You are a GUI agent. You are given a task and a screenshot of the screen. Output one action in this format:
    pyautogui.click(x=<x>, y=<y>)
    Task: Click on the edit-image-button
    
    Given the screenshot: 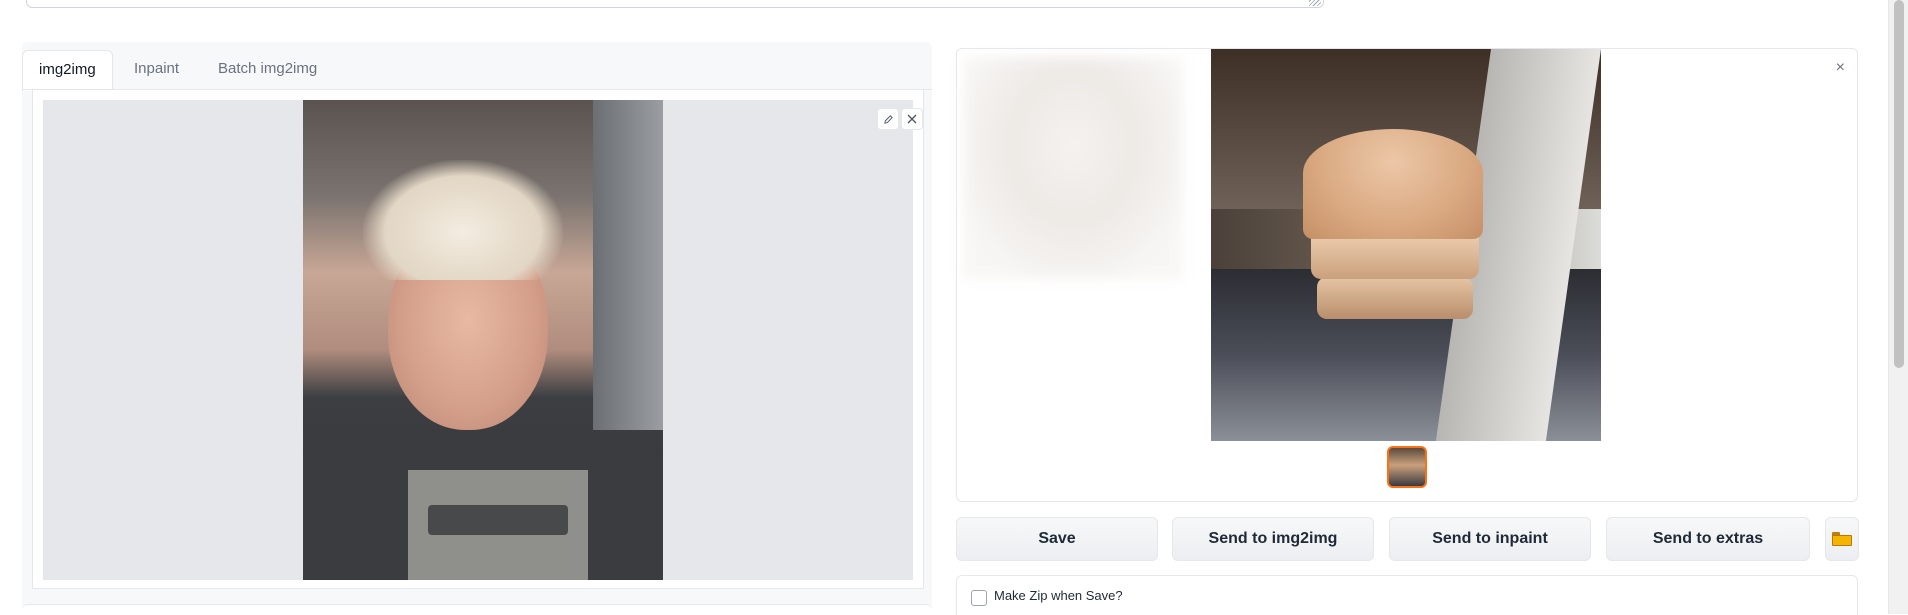 What is the action you would take?
    pyautogui.click(x=888, y=119)
    